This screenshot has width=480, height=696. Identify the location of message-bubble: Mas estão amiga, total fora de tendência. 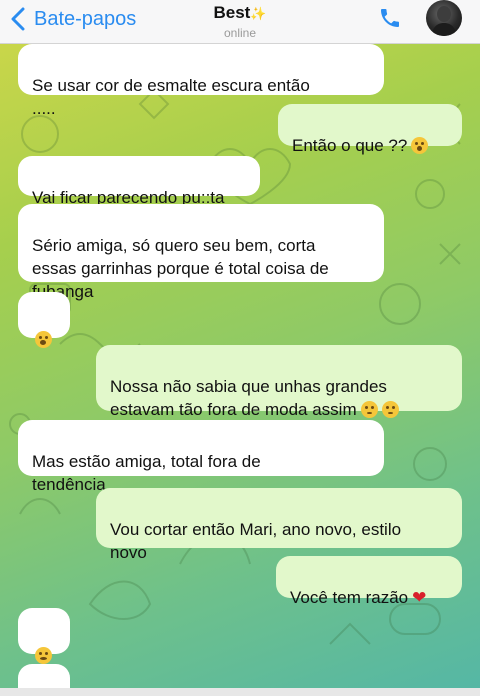
(201, 457).